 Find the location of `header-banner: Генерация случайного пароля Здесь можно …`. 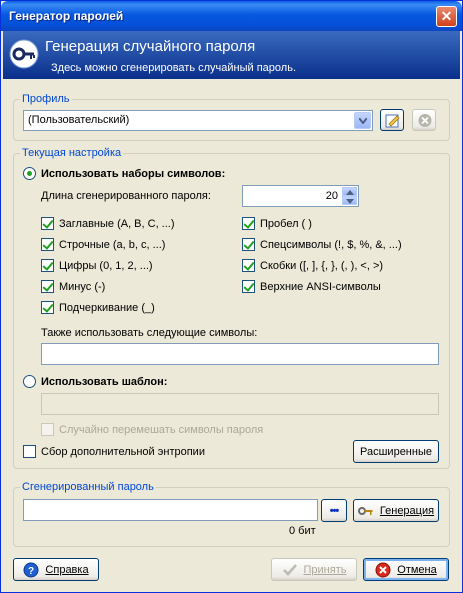

header-banner: Генерация случайного пароля Здесь можно … is located at coordinates (231, 55).